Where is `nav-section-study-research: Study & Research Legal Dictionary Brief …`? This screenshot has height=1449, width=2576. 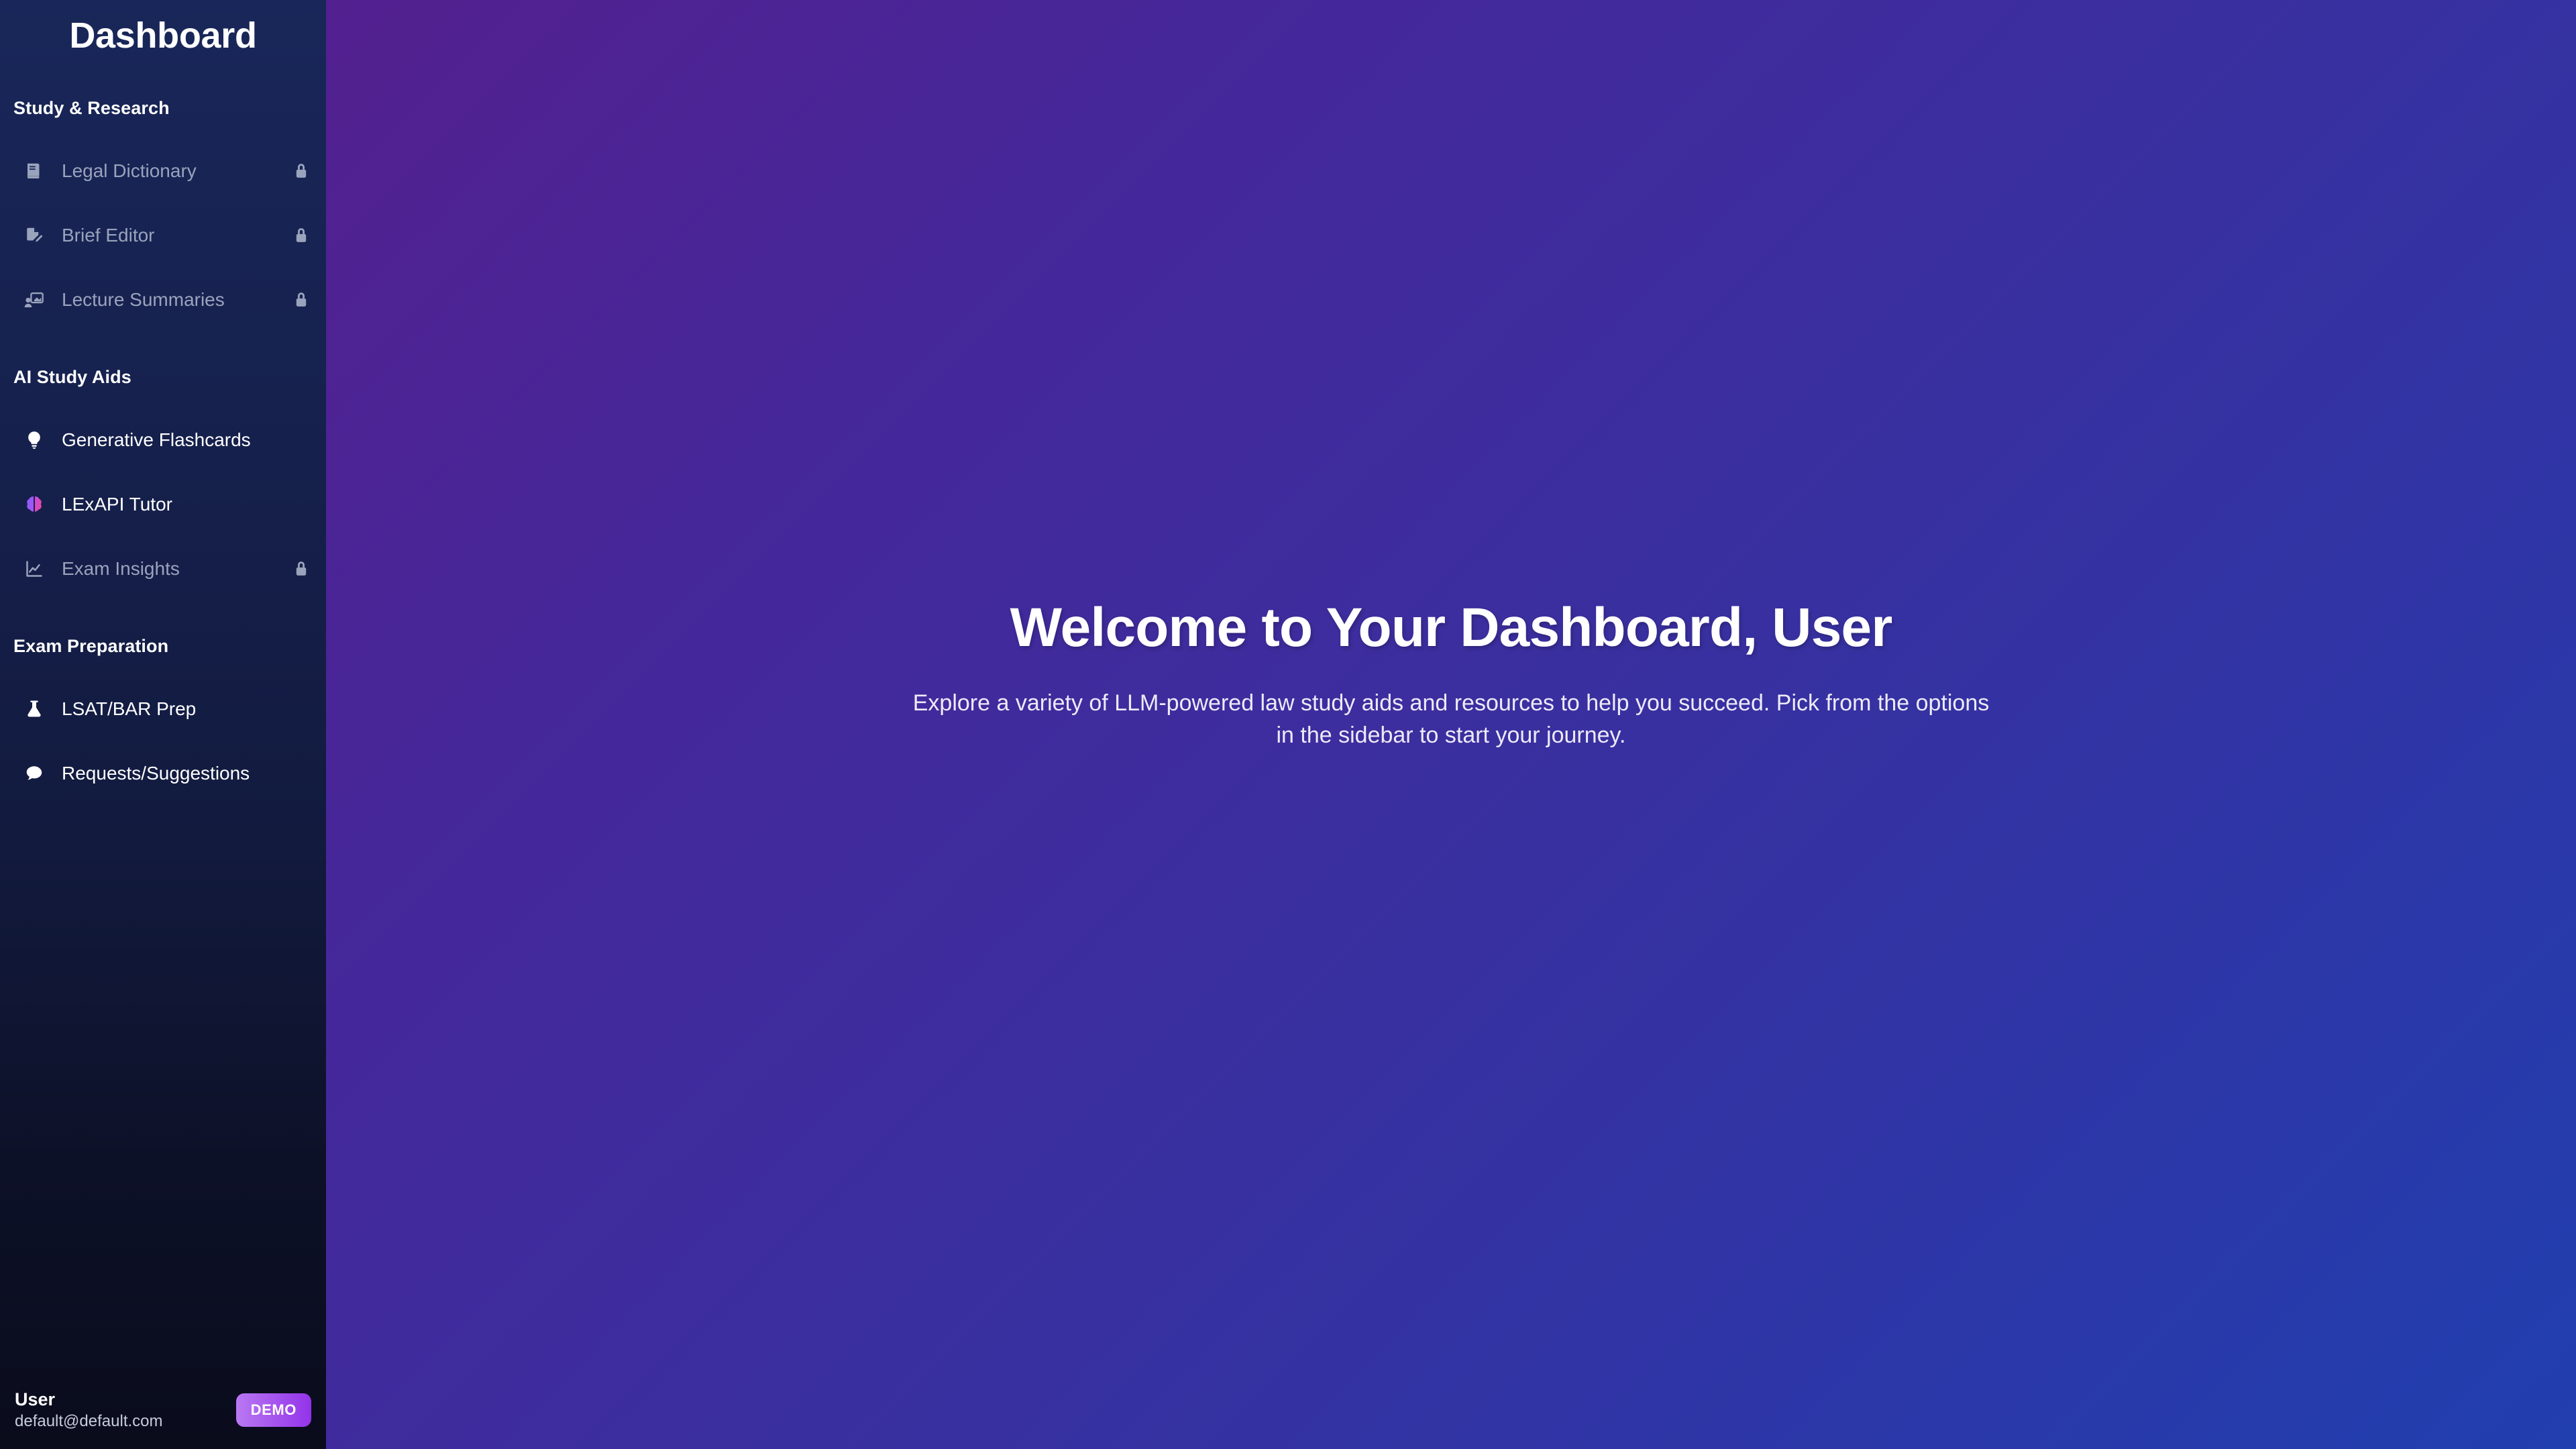 nav-section-study-research: Study & Research Legal Dictionary Brief … is located at coordinates (163, 215).